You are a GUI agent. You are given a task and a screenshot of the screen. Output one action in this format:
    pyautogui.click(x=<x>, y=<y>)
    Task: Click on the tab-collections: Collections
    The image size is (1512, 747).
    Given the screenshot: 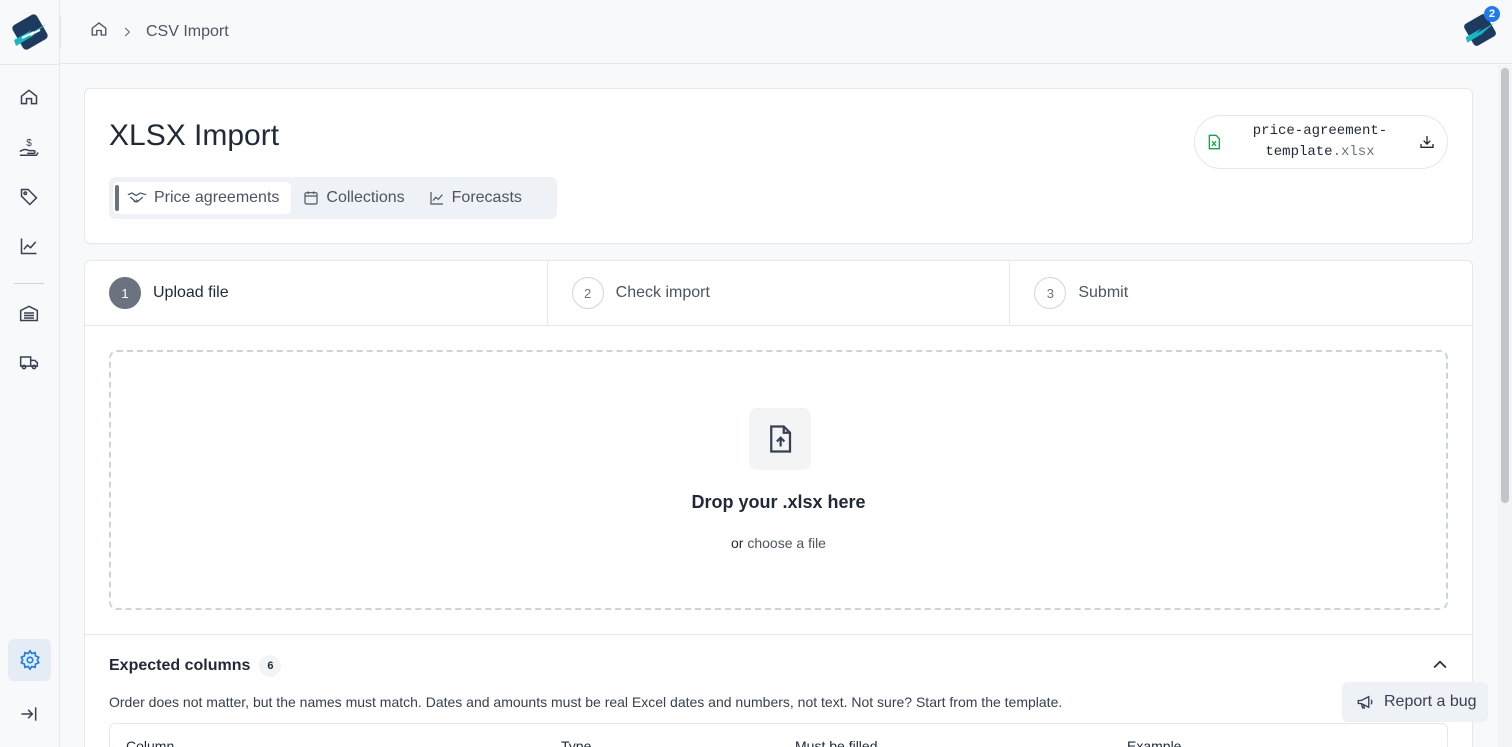 What is the action you would take?
    pyautogui.click(x=353, y=198)
    